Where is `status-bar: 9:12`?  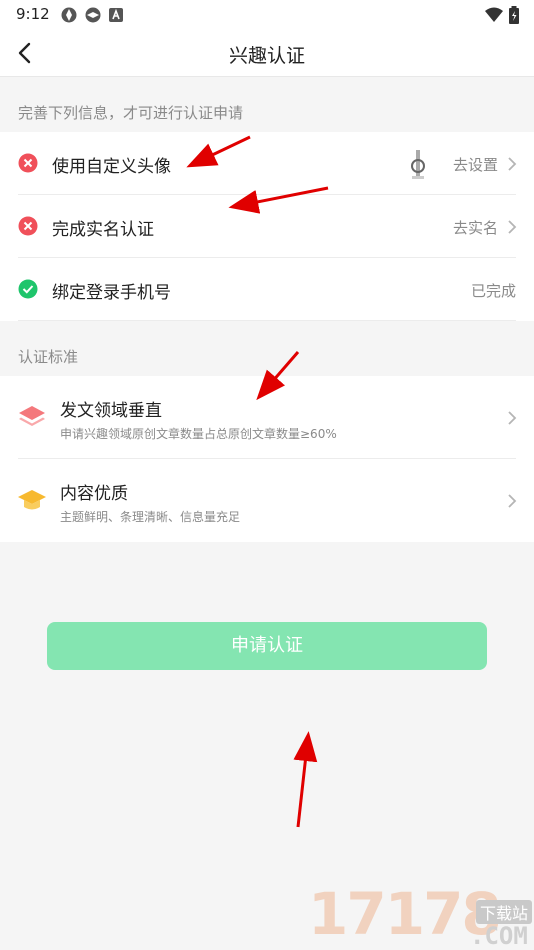 status-bar: 9:12 is located at coordinates (267, 15).